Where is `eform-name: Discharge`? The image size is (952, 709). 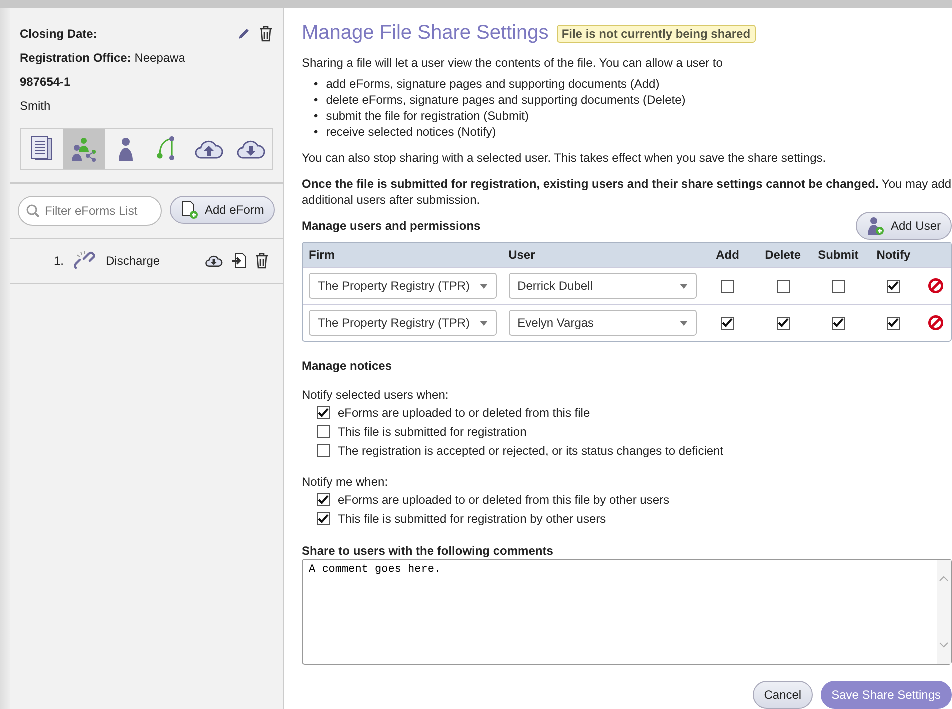
eform-name: Discharge is located at coordinates (151, 261).